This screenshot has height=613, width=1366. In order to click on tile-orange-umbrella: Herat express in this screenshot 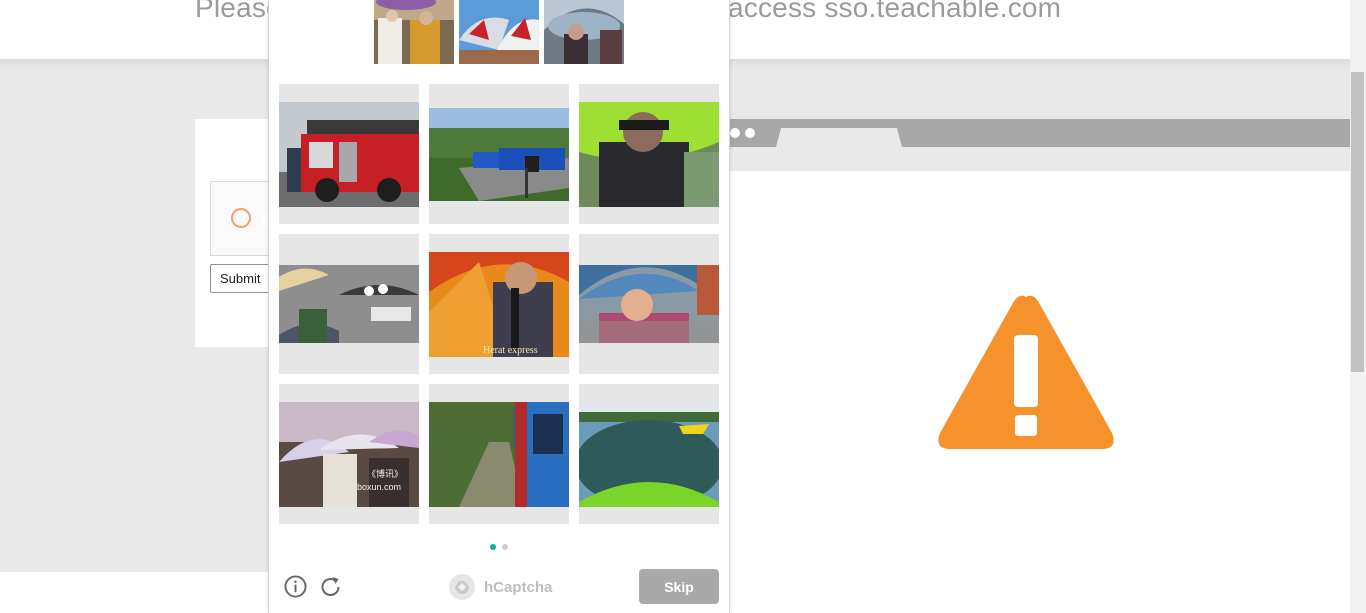, I will do `click(499, 304)`.